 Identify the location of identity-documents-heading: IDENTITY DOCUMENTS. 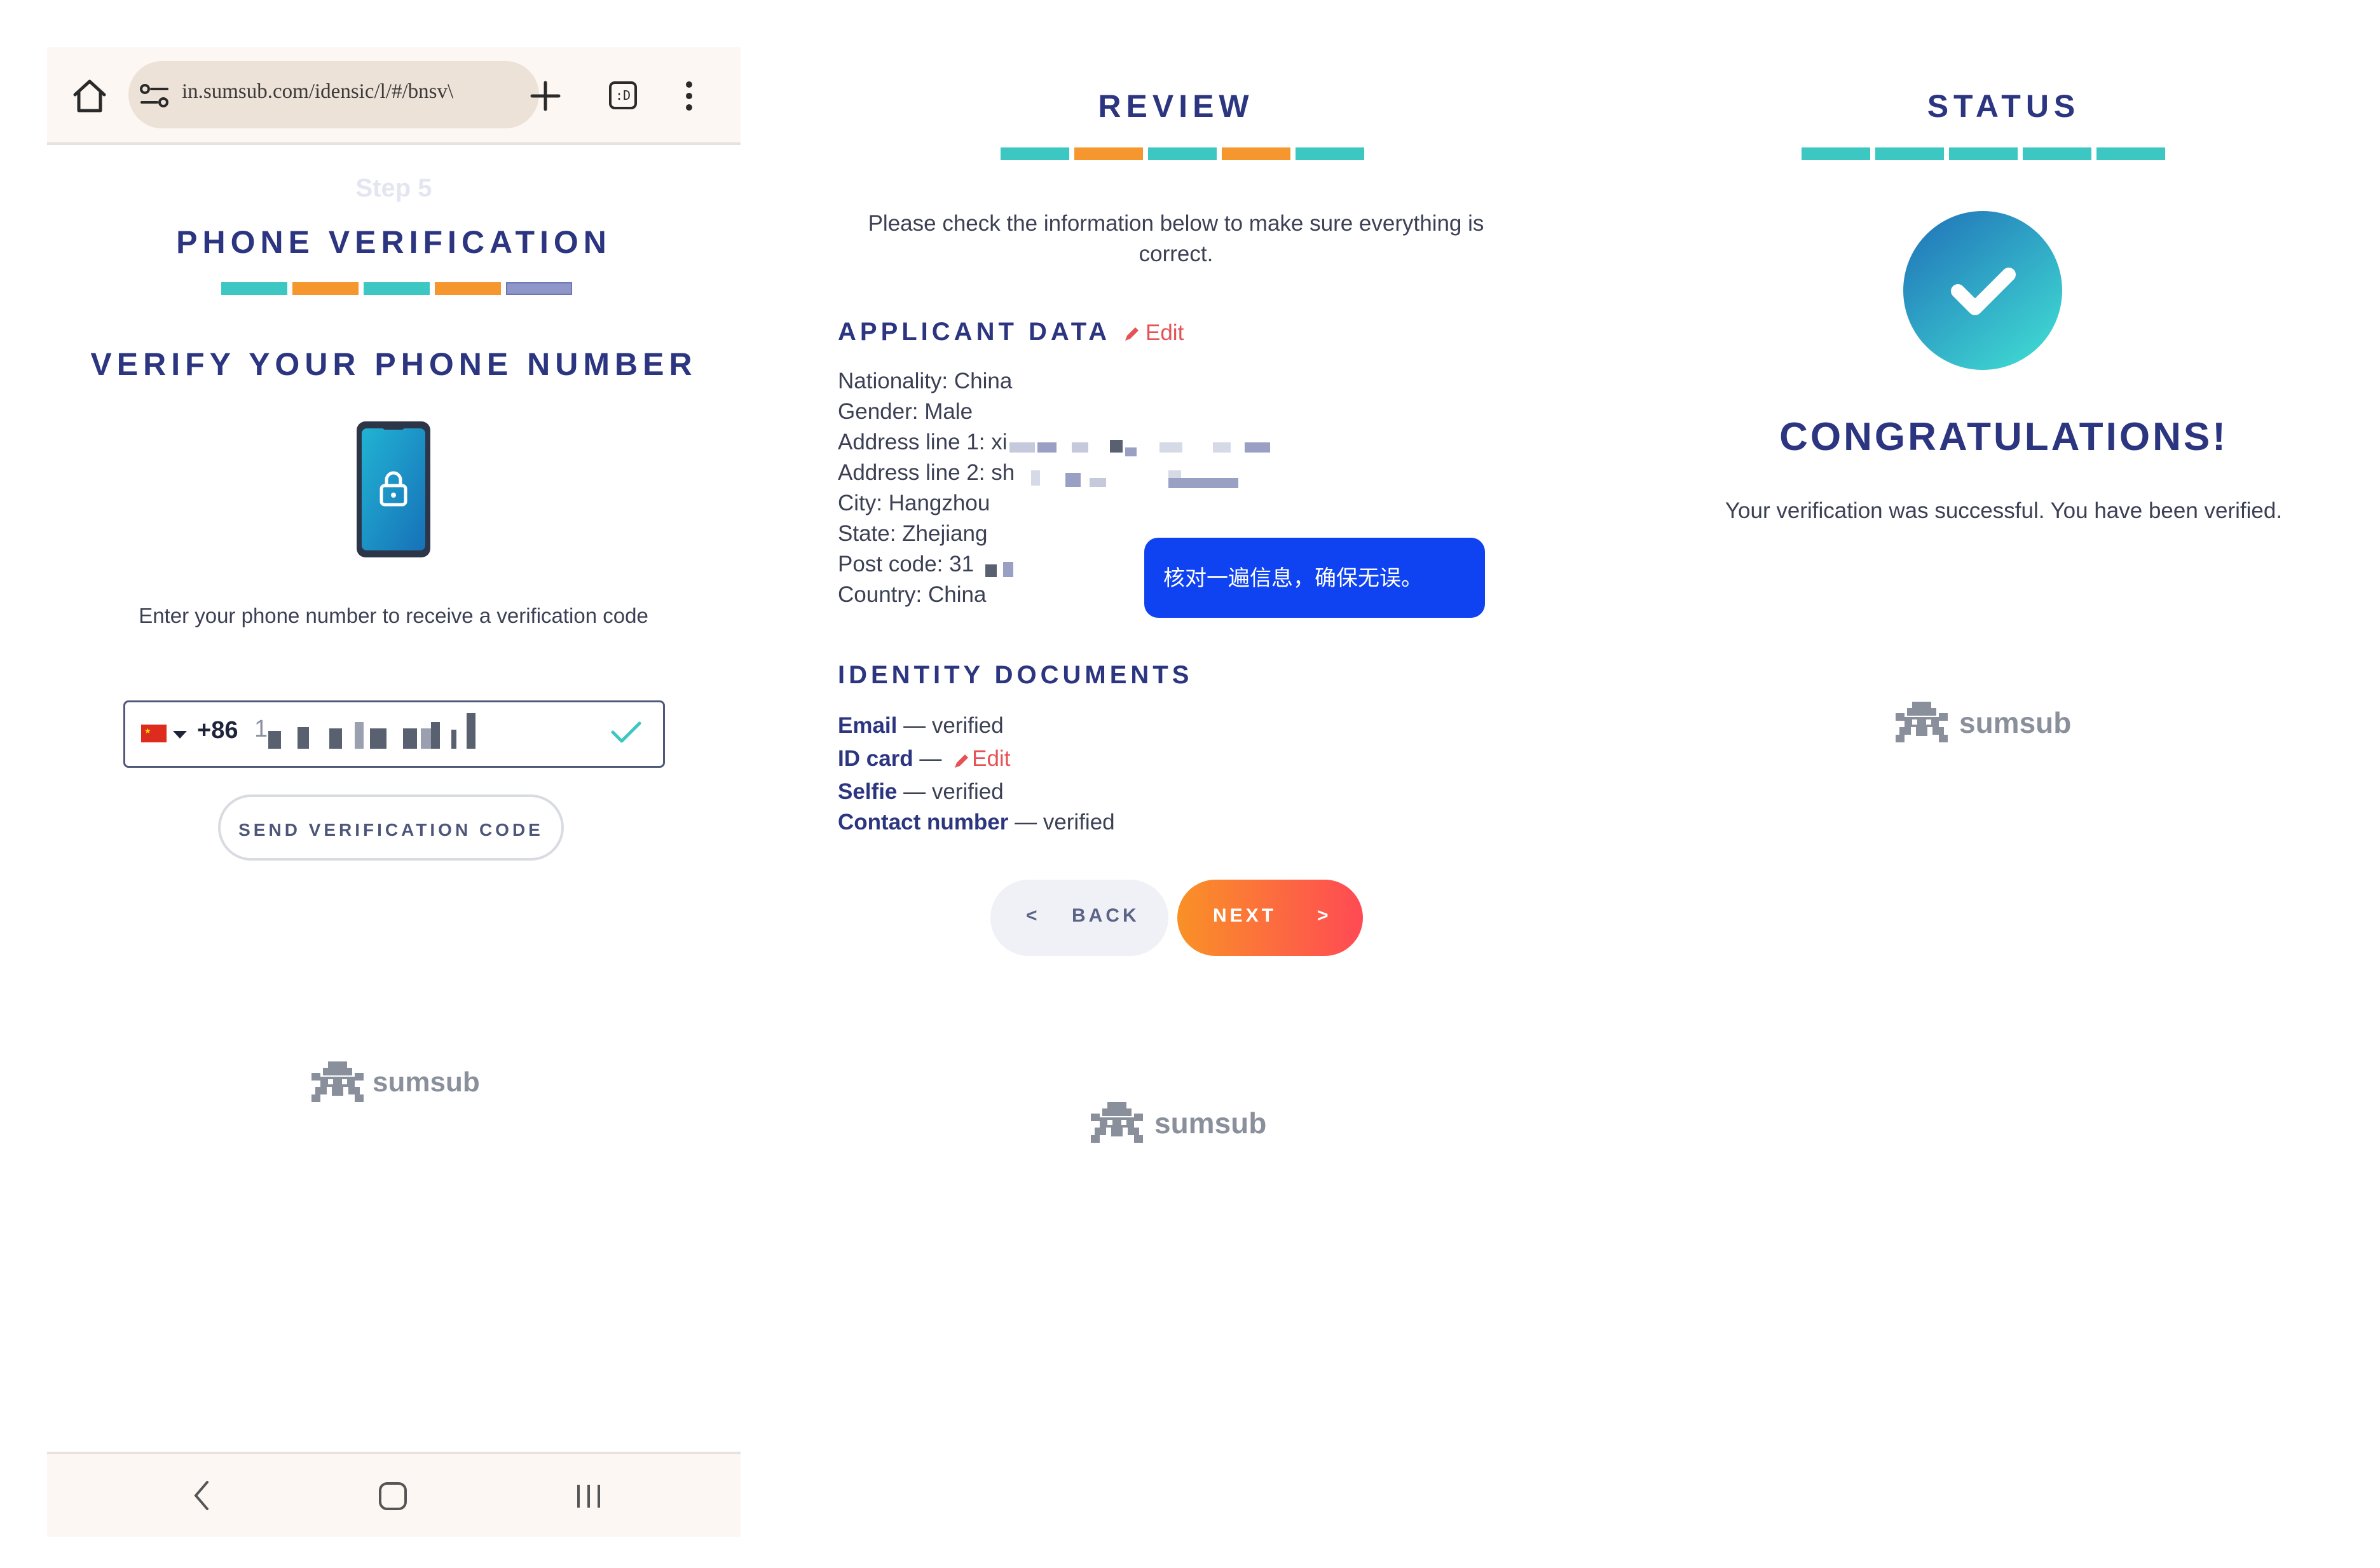
(1015, 675).